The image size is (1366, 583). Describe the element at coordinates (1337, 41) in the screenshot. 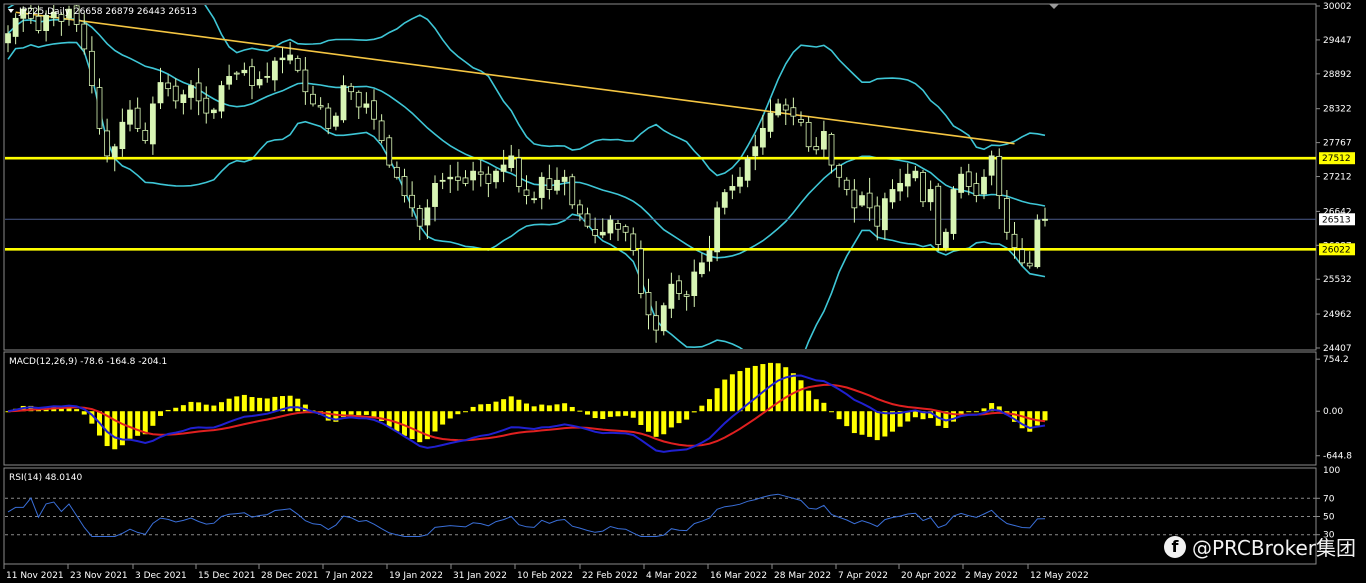

I see `price-tick-label: 29447` at that location.